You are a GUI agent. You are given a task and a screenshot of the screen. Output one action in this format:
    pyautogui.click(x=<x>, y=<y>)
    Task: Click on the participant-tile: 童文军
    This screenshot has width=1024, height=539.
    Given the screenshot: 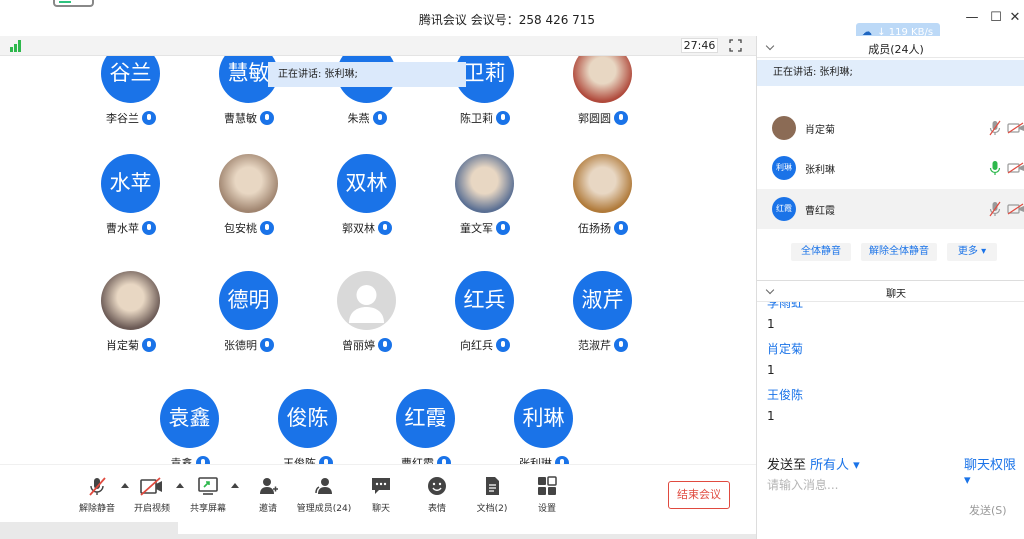 What is the action you would take?
    pyautogui.click(x=485, y=209)
    